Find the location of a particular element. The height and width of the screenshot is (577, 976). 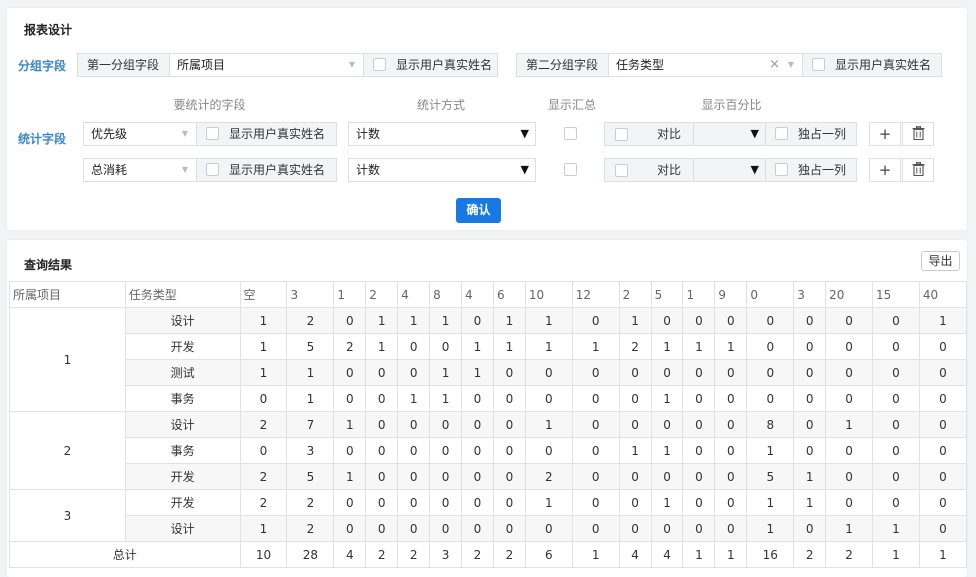

table-cell: 3 is located at coordinates (310, 450).